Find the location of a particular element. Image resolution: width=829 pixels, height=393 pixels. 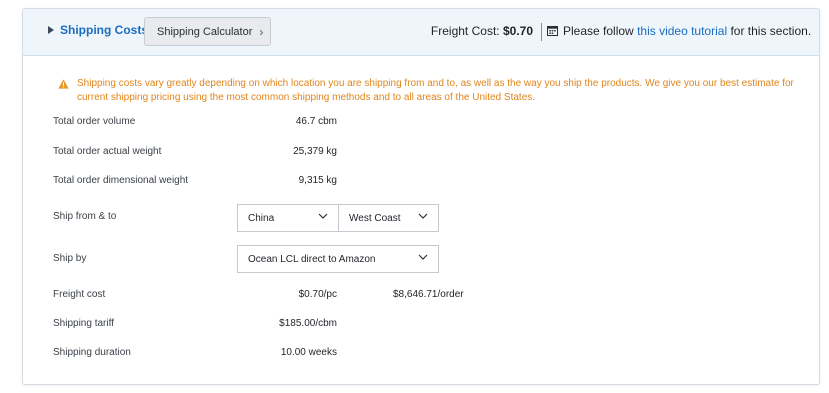

shipping-tariff-label: Shipping tariff is located at coordinates (83, 323).